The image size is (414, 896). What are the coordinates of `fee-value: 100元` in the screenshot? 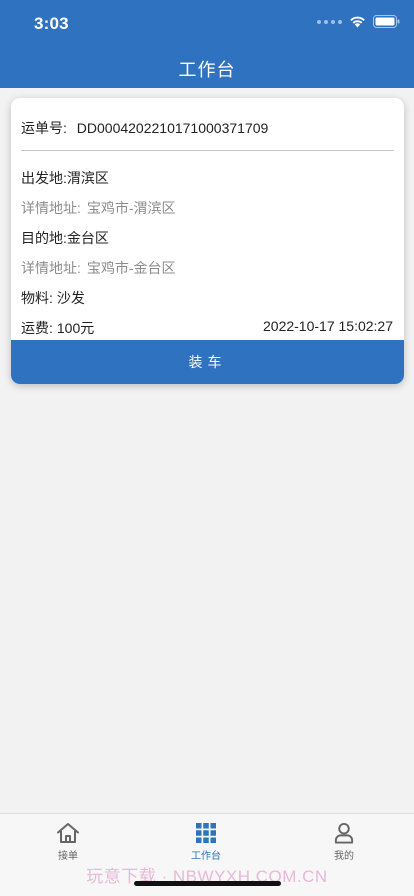 It's located at (75, 328).